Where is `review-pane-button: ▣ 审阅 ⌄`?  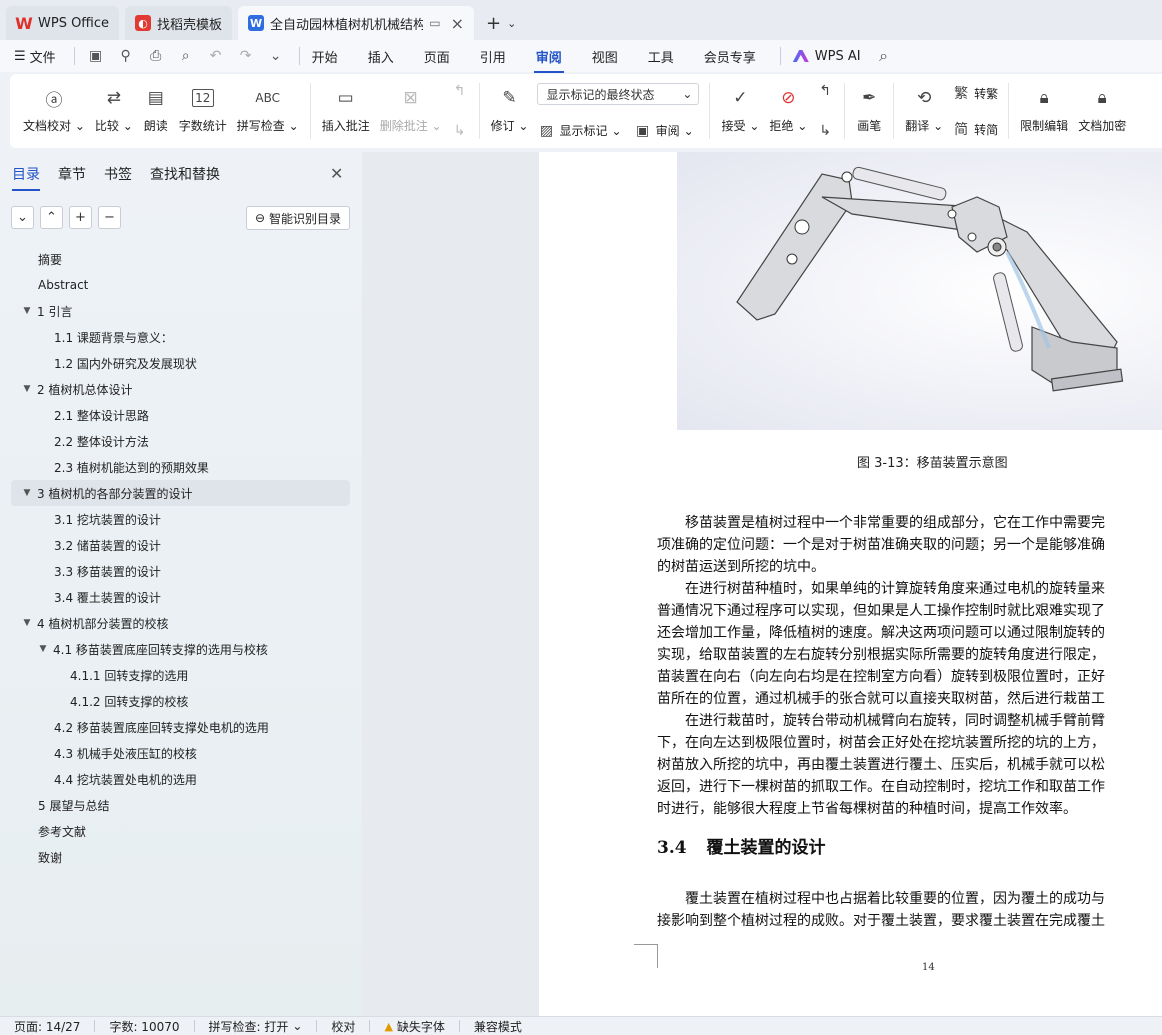 review-pane-button: ▣ 审阅 ⌄ is located at coordinates (664, 130).